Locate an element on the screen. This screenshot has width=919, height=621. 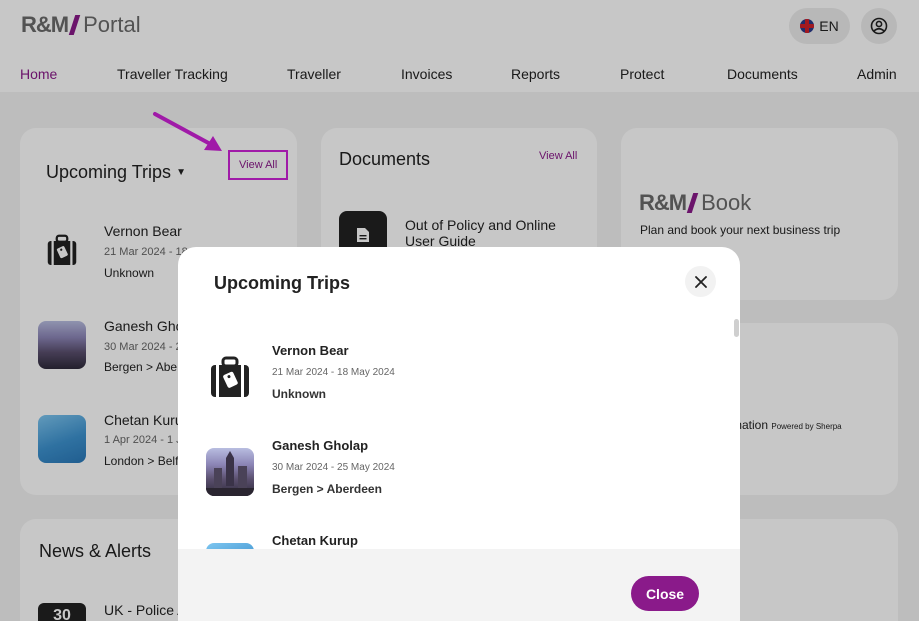
modal-close-x-button is located at coordinates (700, 281).